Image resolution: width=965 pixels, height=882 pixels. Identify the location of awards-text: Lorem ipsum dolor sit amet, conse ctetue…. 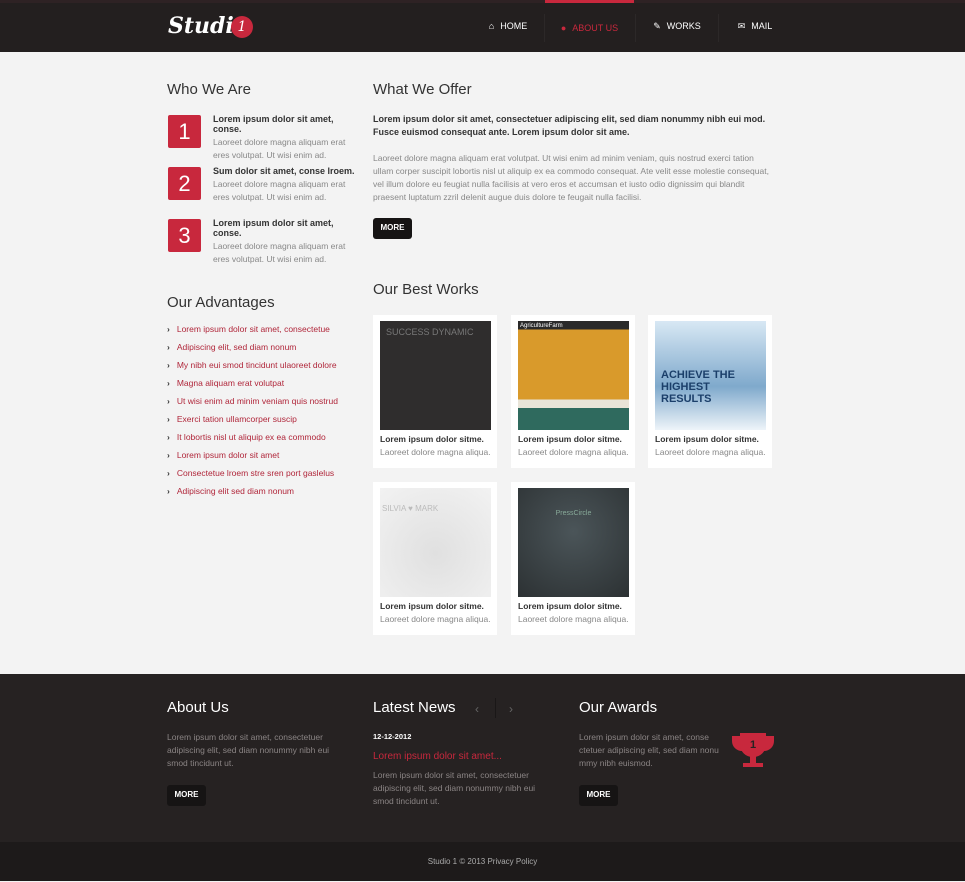
(649, 750).